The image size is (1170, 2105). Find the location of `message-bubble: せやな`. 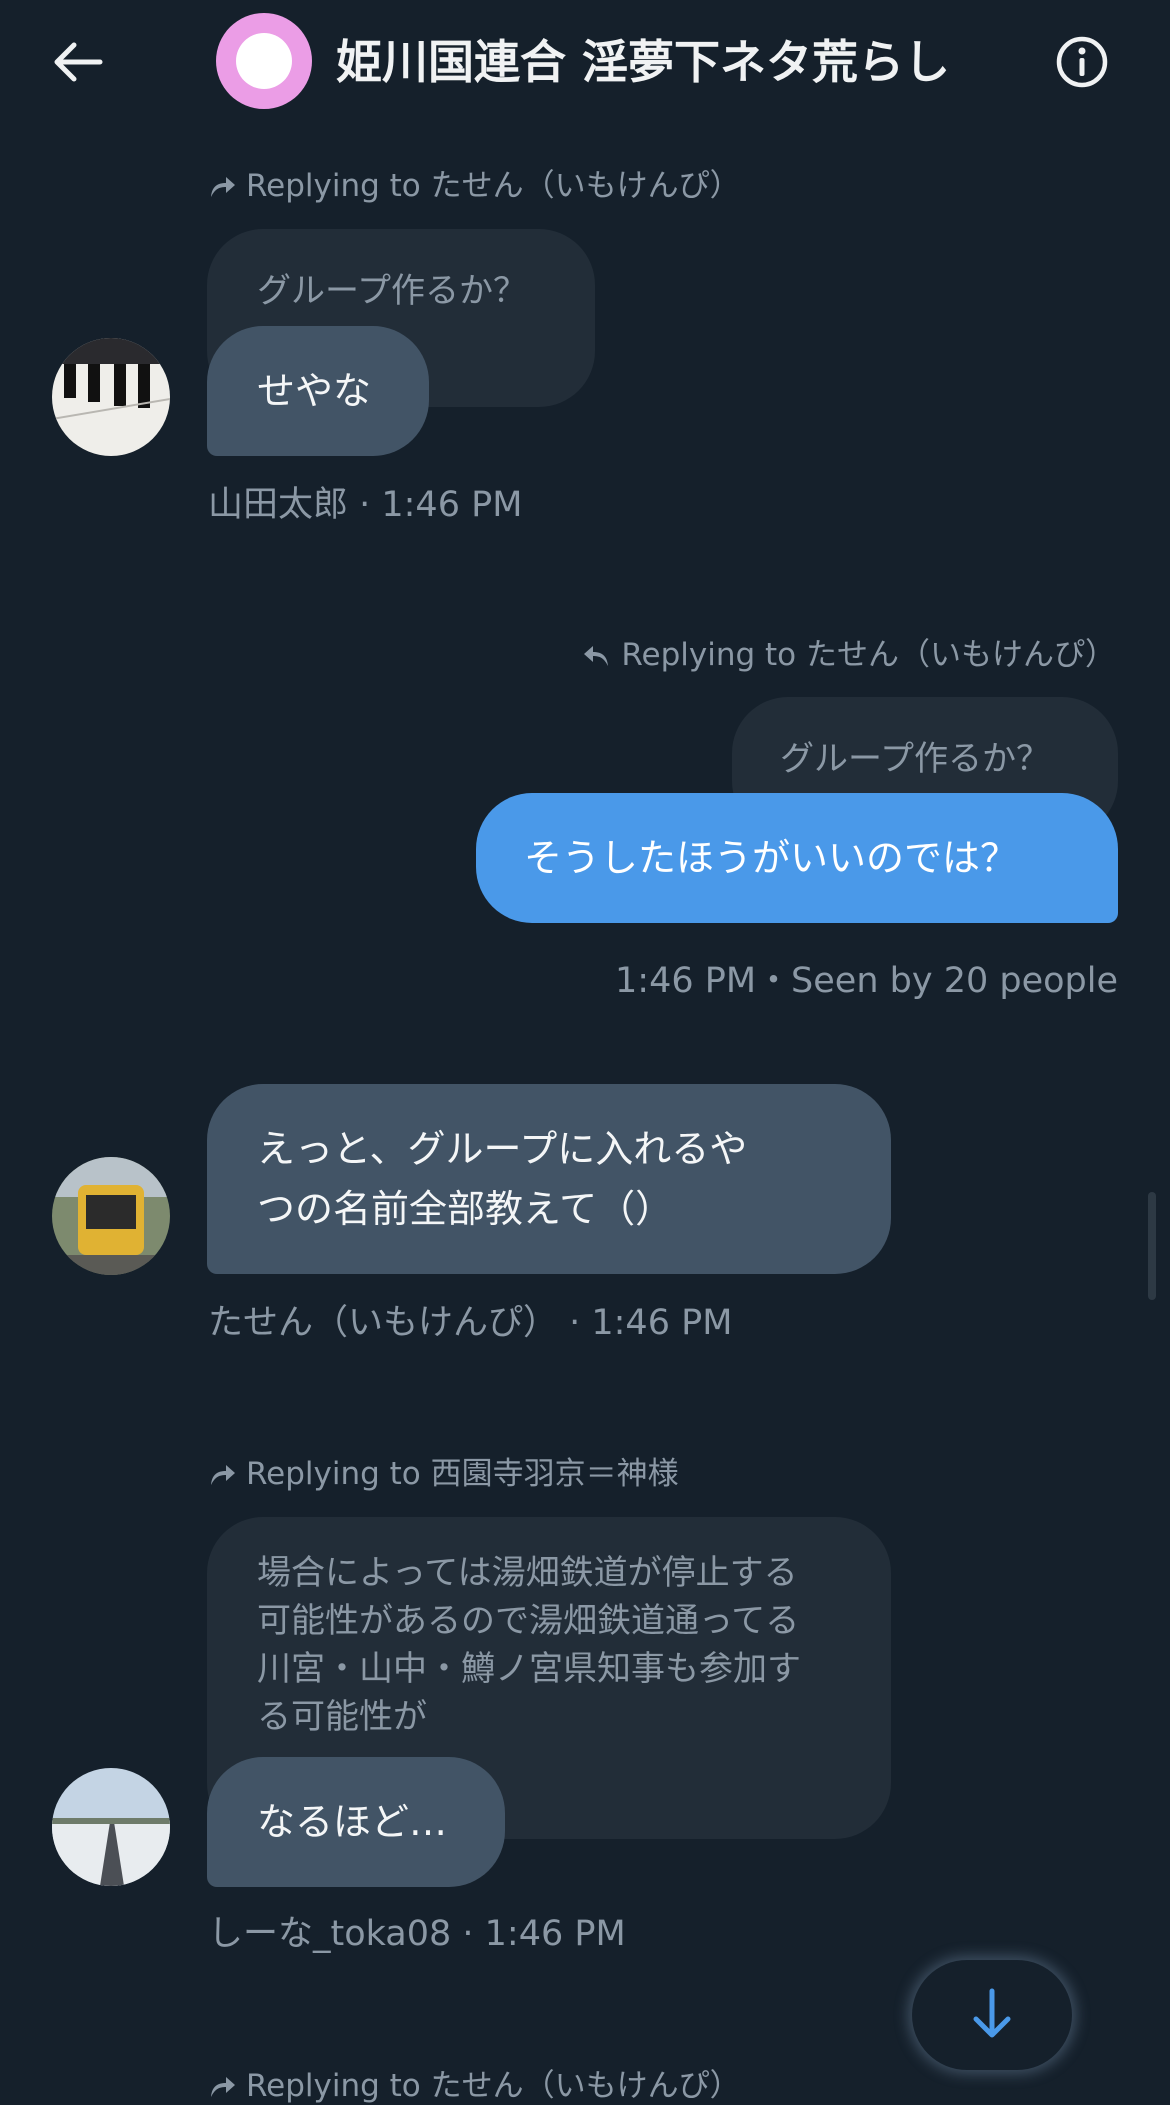

message-bubble: せやな is located at coordinates (318, 391).